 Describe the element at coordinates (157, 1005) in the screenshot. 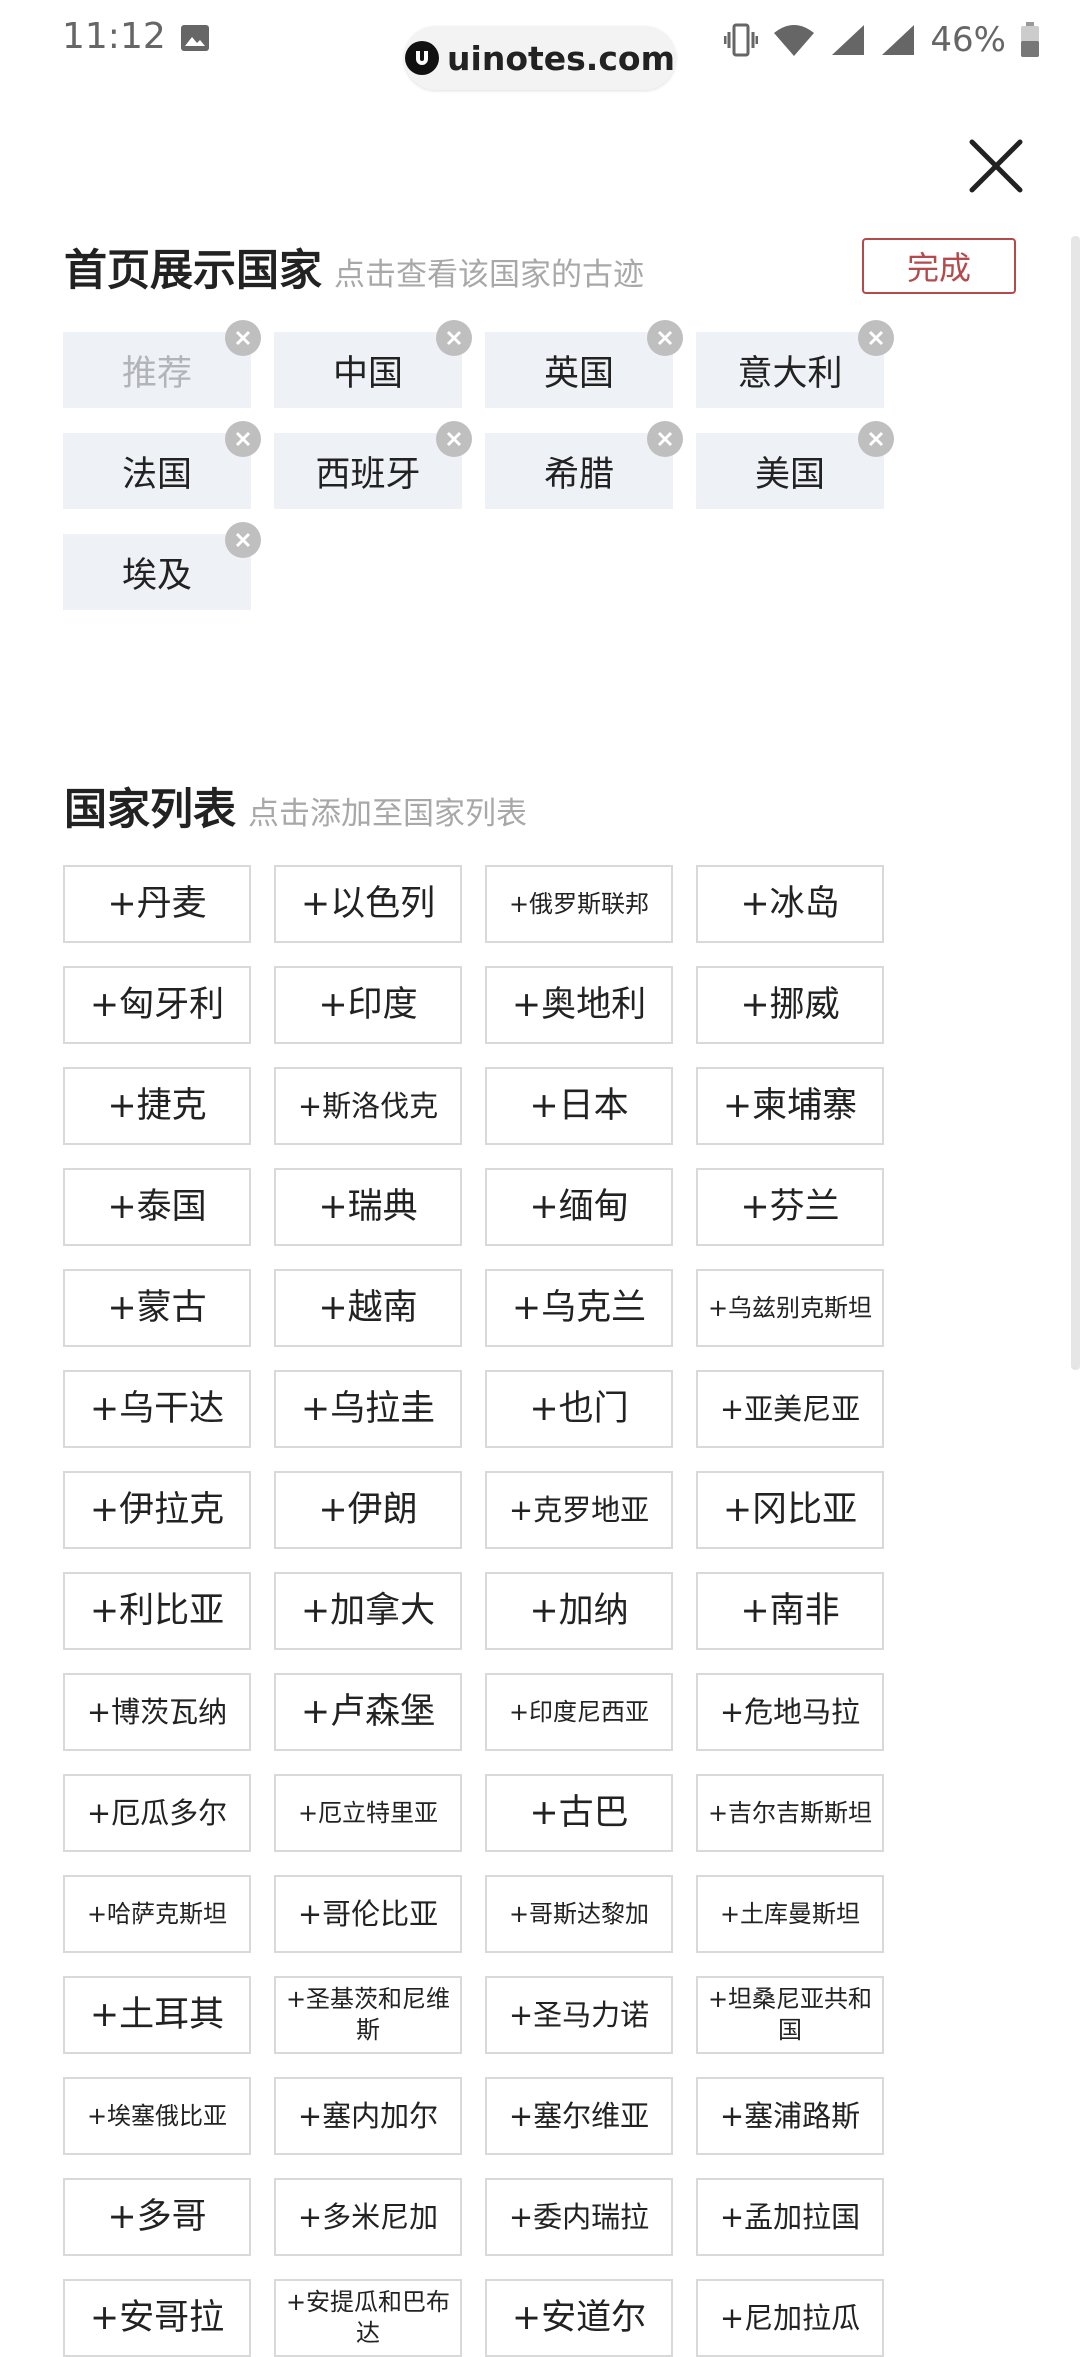

I see `add-country-button: +匈牙利` at that location.